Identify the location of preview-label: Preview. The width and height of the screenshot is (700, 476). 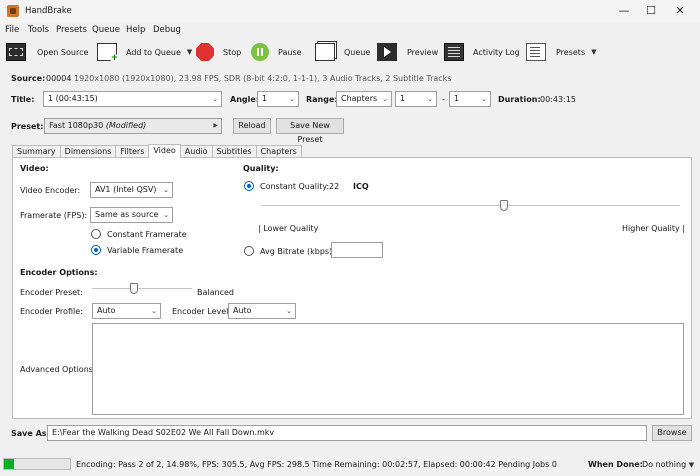
(423, 52).